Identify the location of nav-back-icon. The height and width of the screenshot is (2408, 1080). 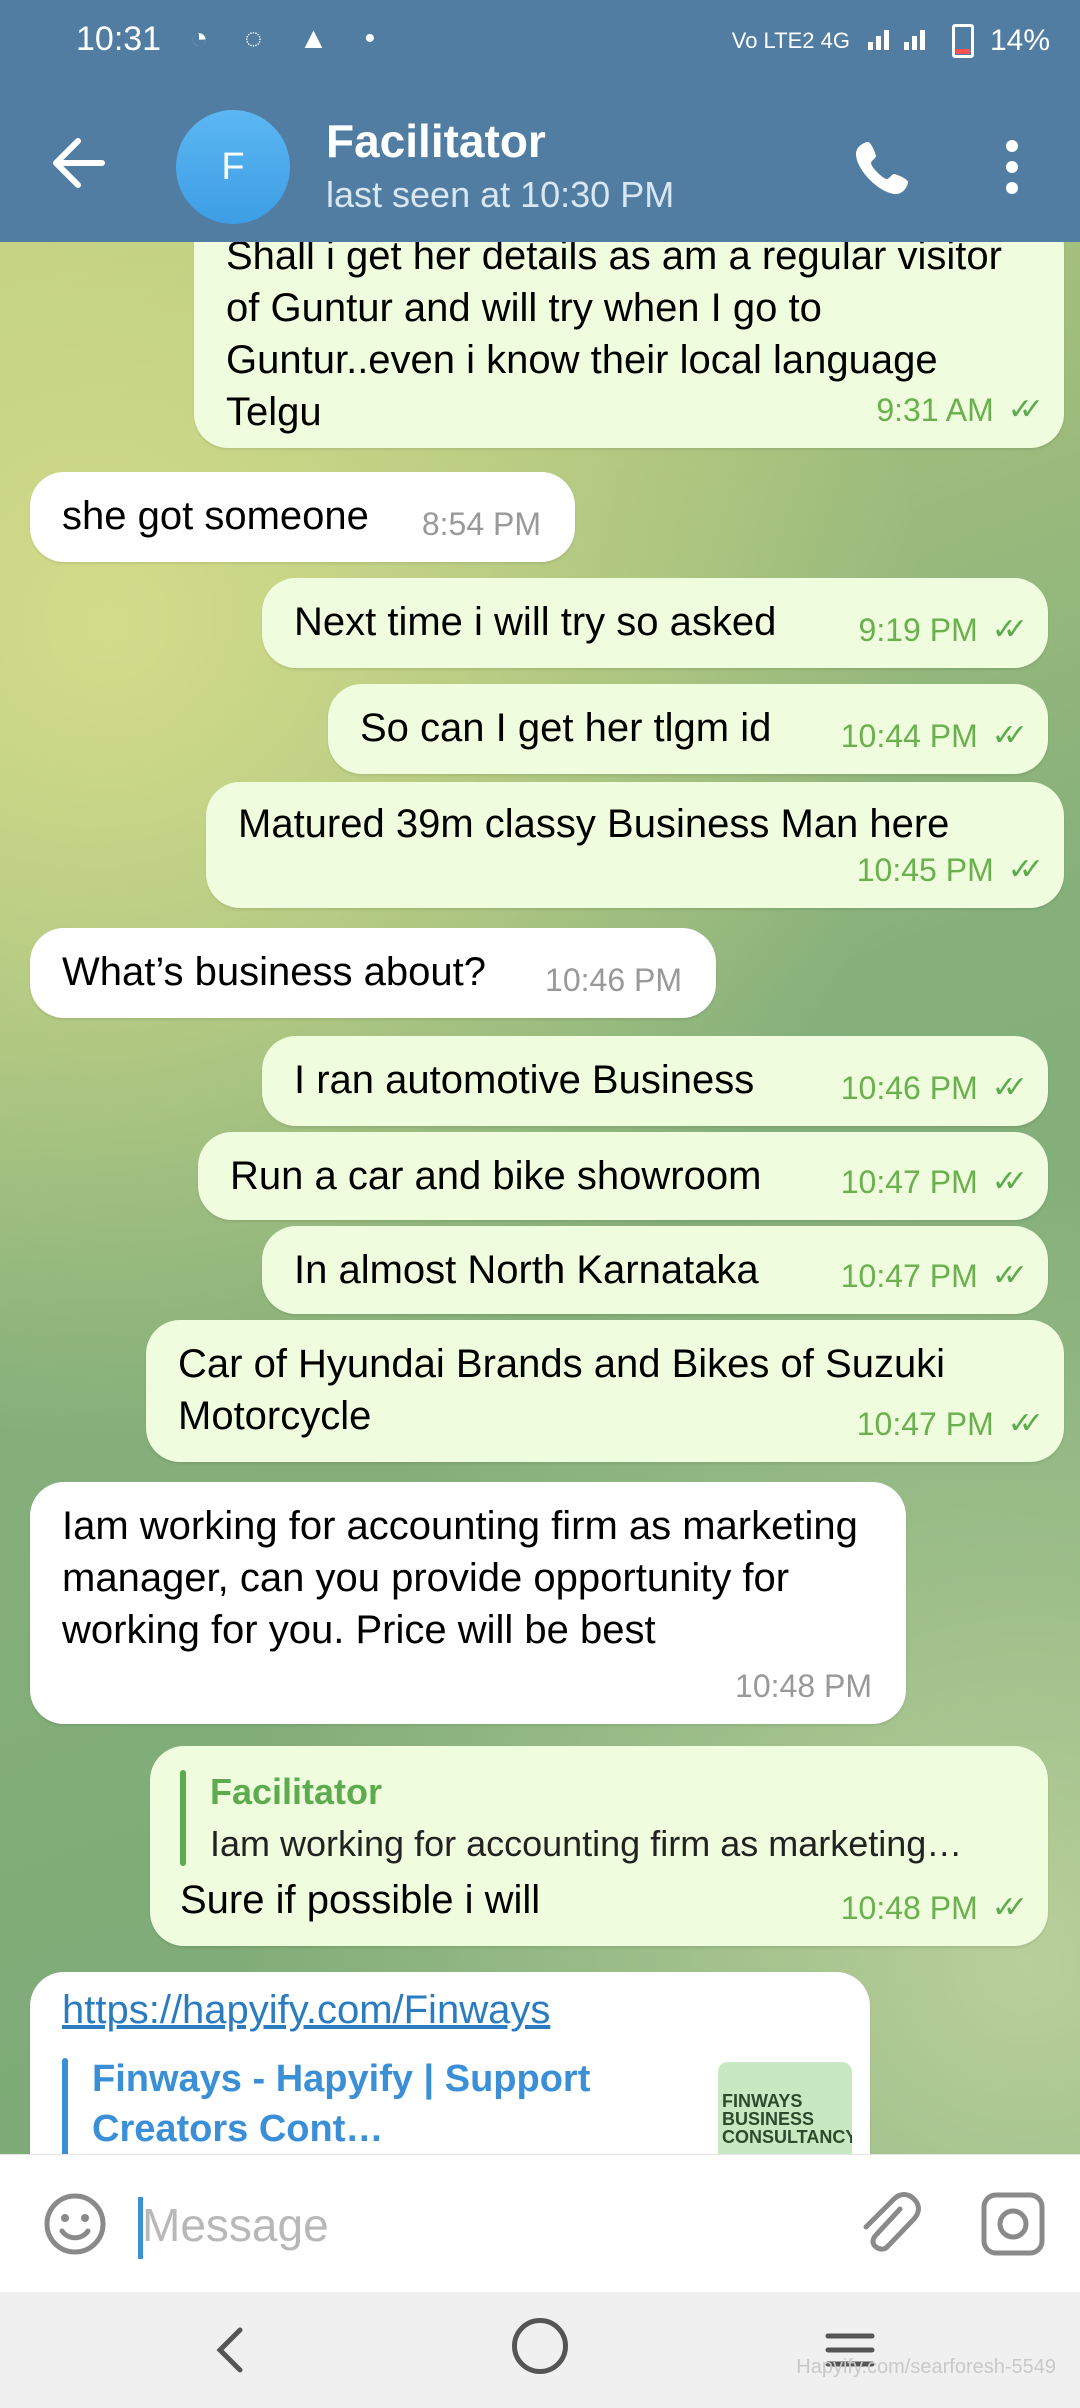
(230, 2350).